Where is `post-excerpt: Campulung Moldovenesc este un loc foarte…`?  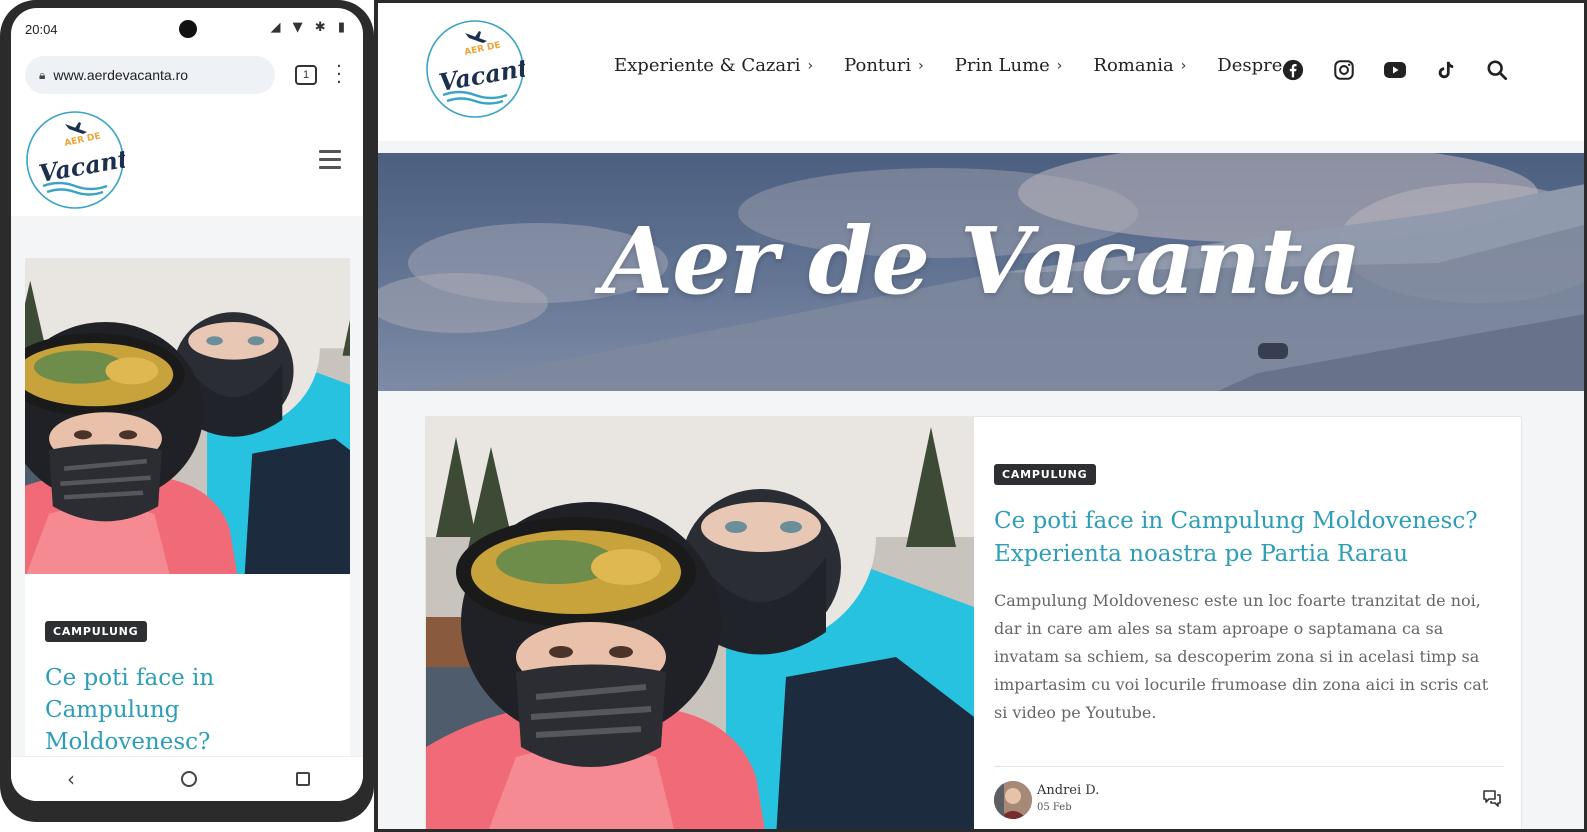
post-excerpt: Campulung Moldovenesc este un loc foarte… is located at coordinates (1241, 656).